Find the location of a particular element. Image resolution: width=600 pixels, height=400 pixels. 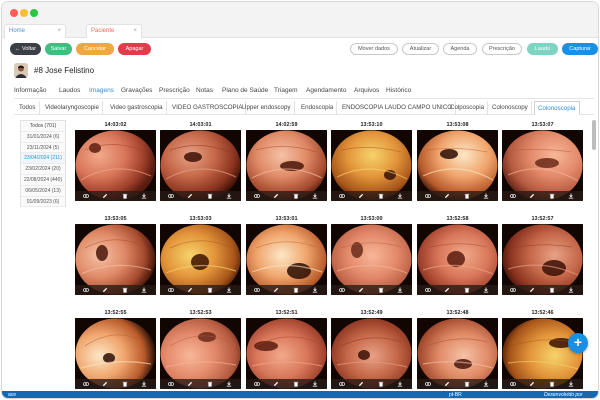

image-thumbnail: 13:53:07 is located at coordinates (542, 160).